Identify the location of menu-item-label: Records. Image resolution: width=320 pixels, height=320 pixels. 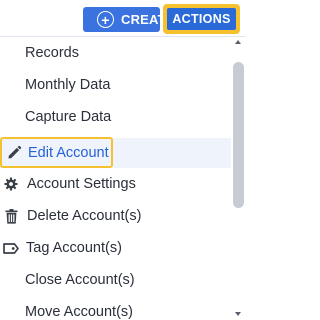
(52, 53).